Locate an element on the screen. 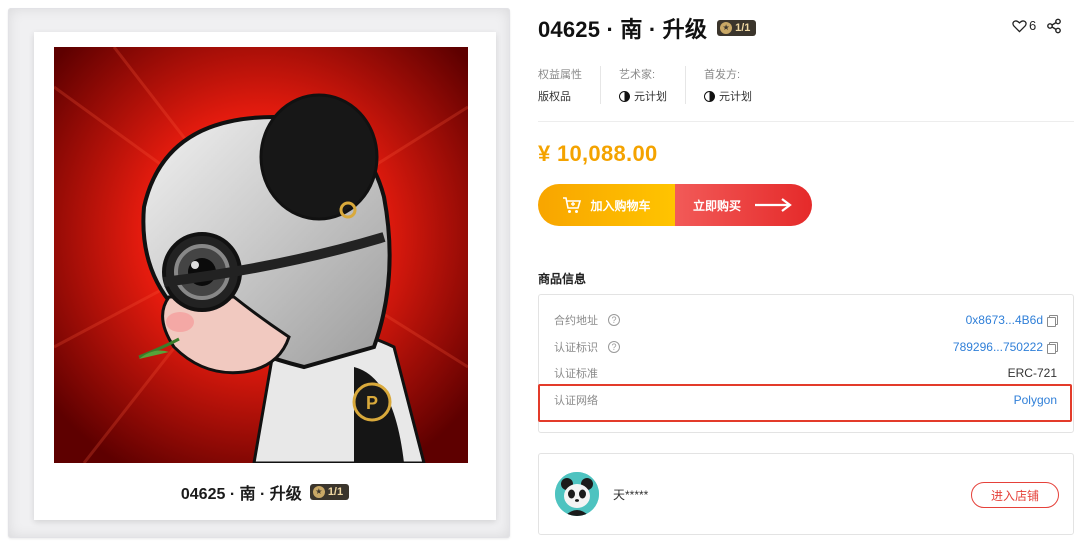 Image resolution: width=1080 pixels, height=543 pixels. divider is located at coordinates (806, 121).